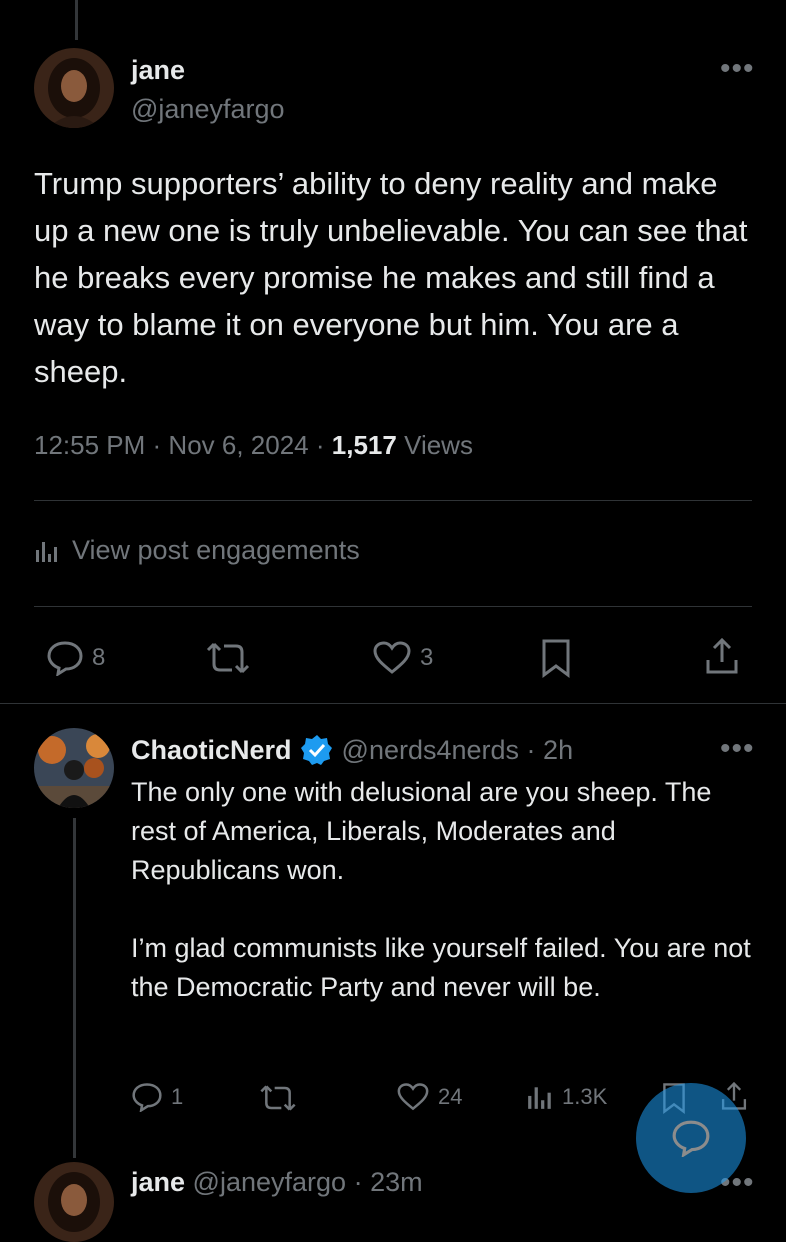  I want to click on reply-like-button: 24, so click(429, 1097).